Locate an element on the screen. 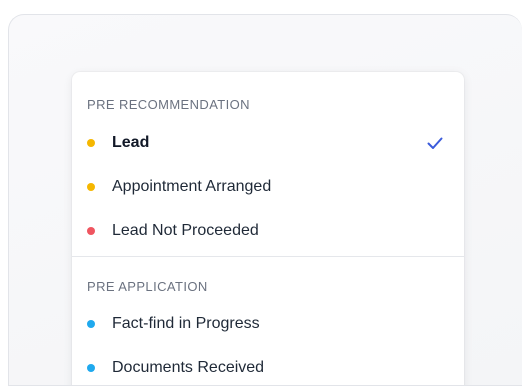 Image resolution: width=522 pixels, height=386 pixels. option-lead: Lead is located at coordinates (268, 143).